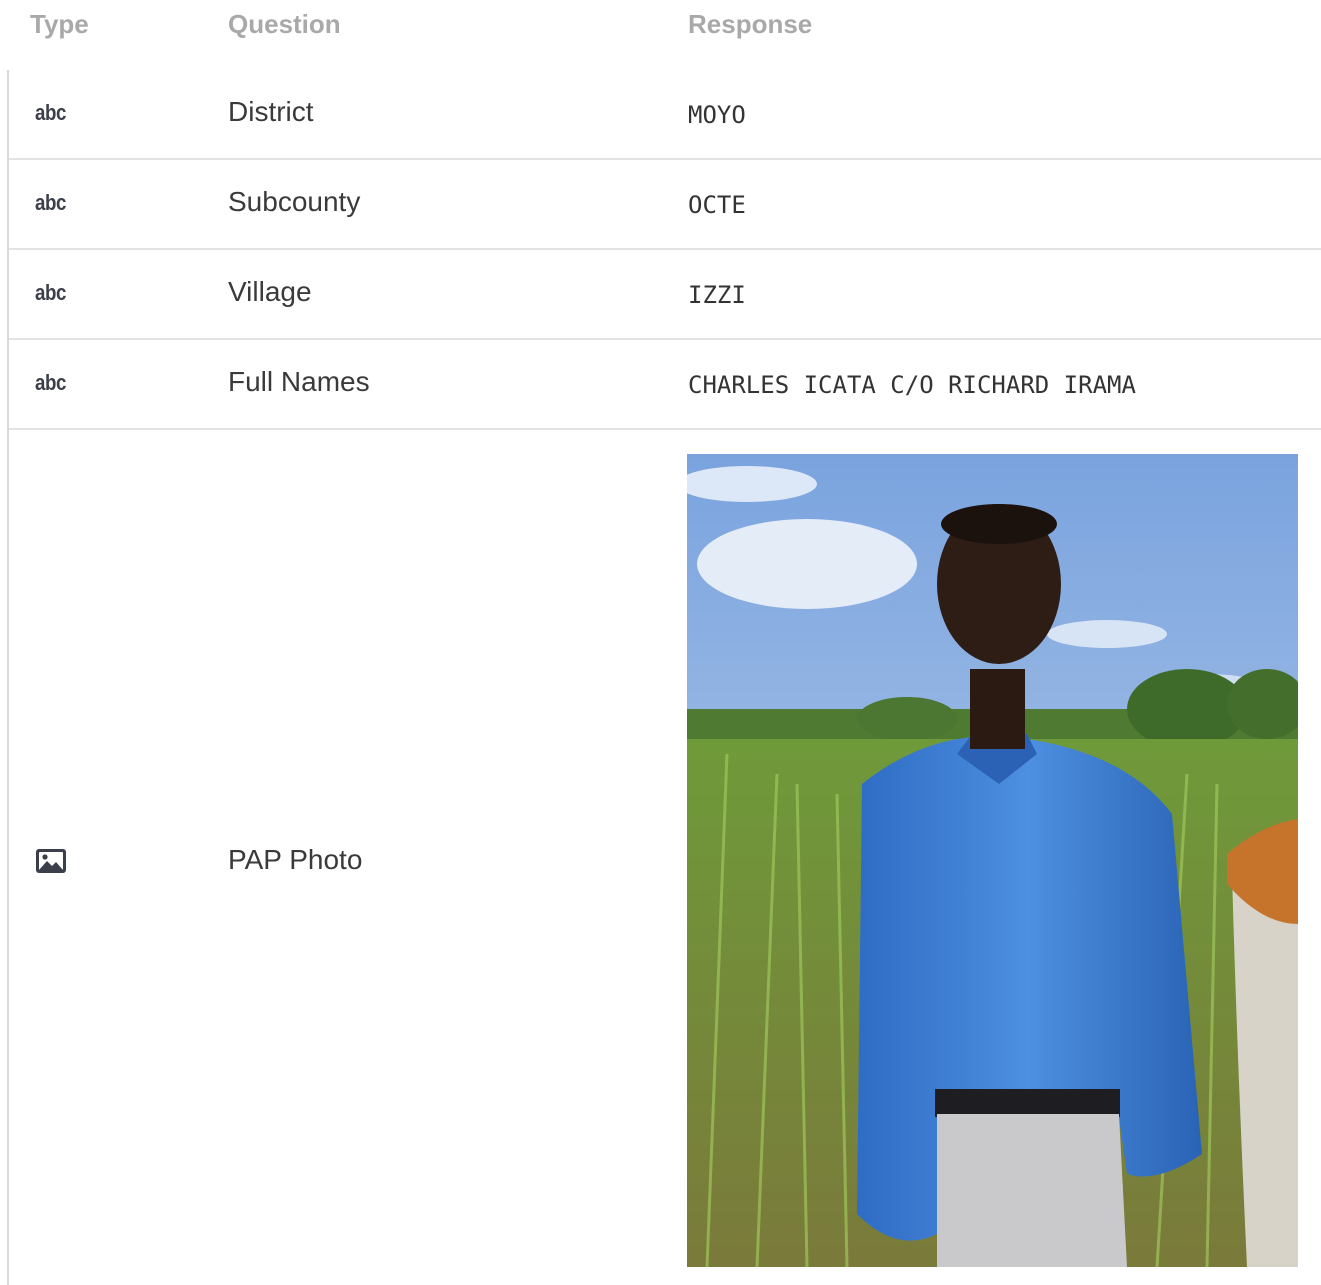  Describe the element at coordinates (717, 115) in the screenshot. I see `response-value: MOYO` at that location.